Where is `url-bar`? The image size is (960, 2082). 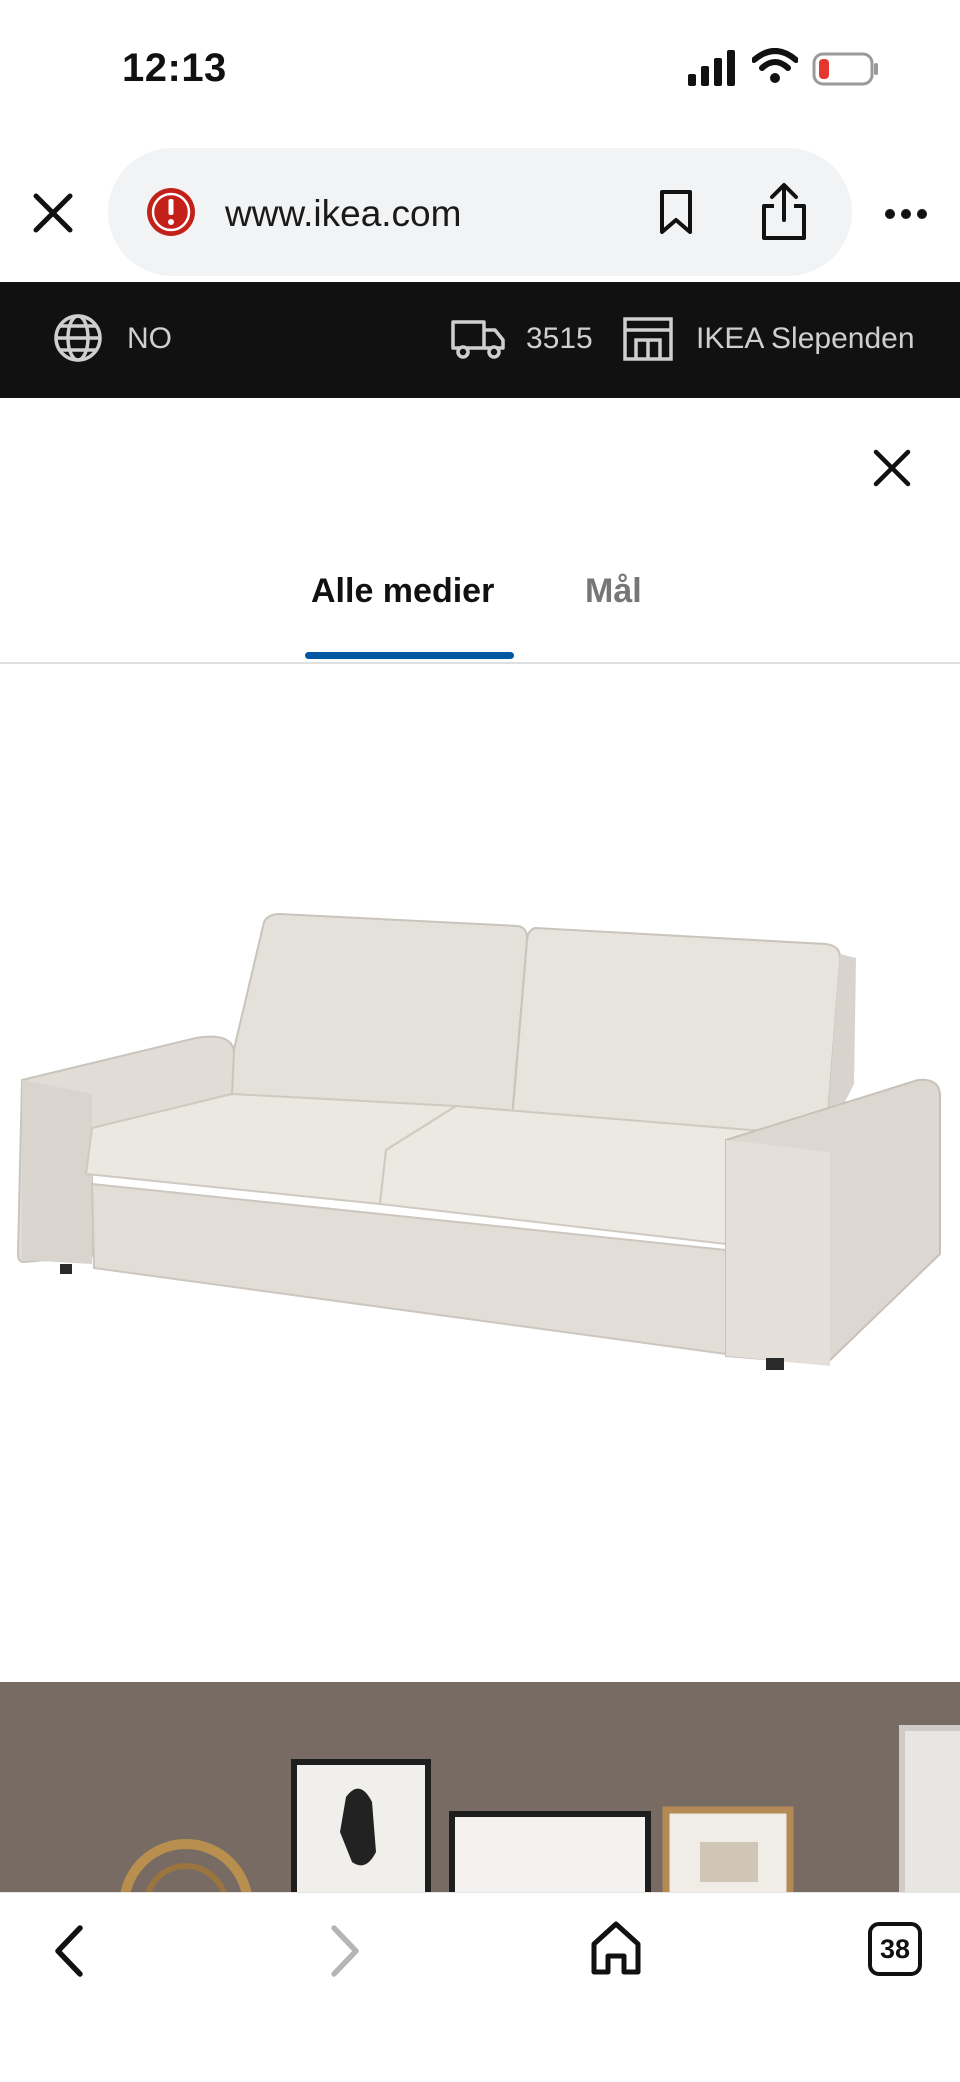
url-bar is located at coordinates (480, 212).